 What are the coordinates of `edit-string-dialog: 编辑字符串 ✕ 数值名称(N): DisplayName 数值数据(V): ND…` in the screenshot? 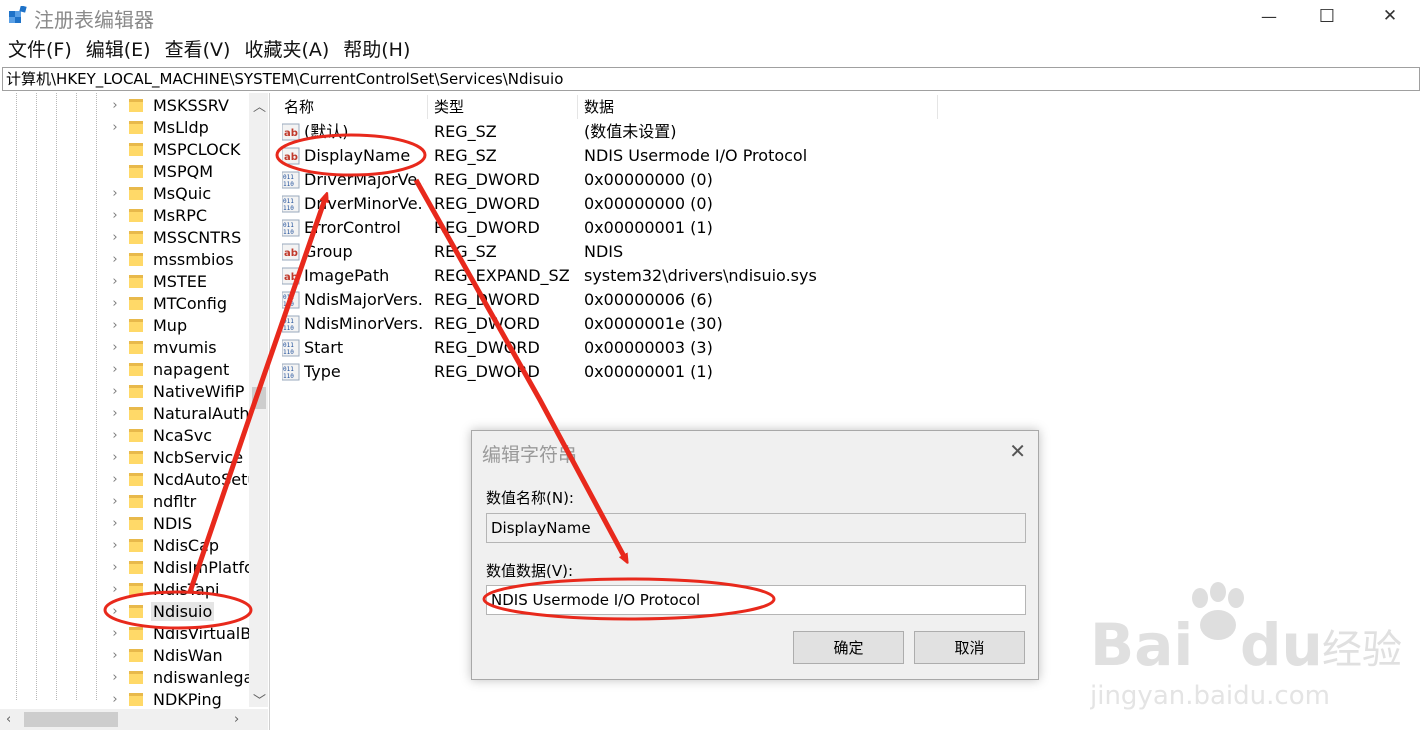 It's located at (755, 555).